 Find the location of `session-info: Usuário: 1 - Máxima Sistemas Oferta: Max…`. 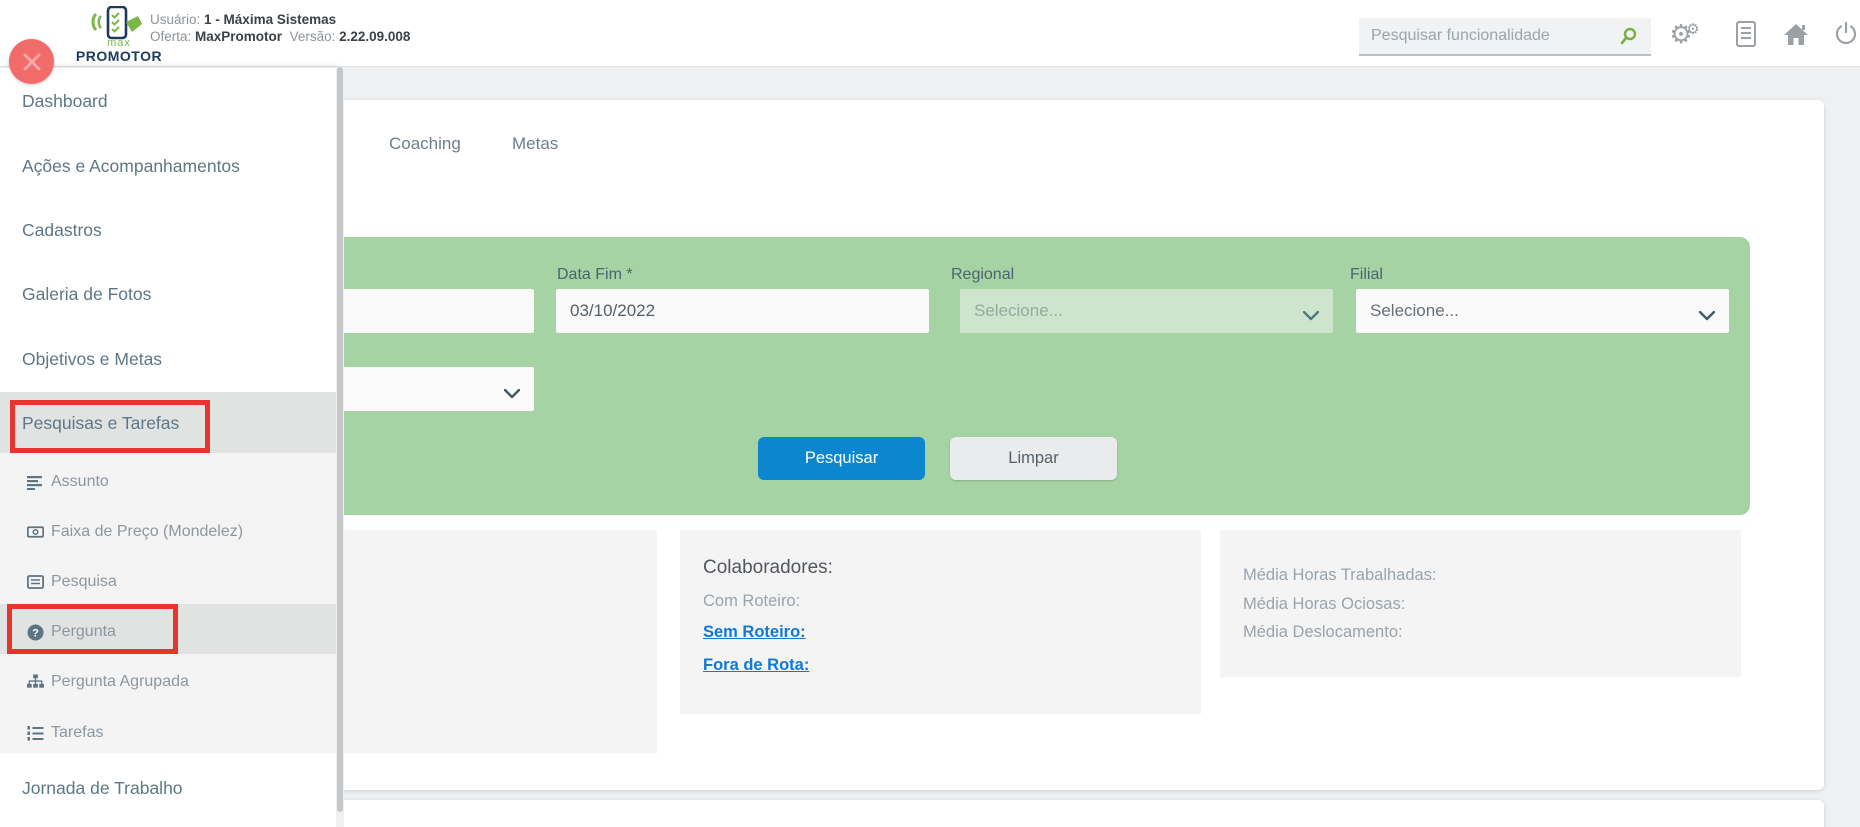

session-info: Usuário: 1 - Máxima Sistemas Oferta: Max… is located at coordinates (280, 28).